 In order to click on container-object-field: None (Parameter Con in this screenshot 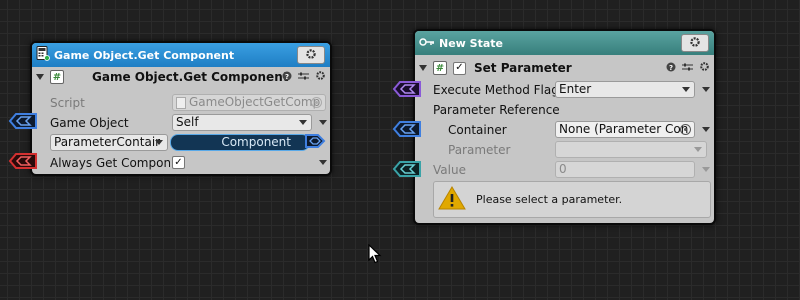, I will do `click(625, 129)`.